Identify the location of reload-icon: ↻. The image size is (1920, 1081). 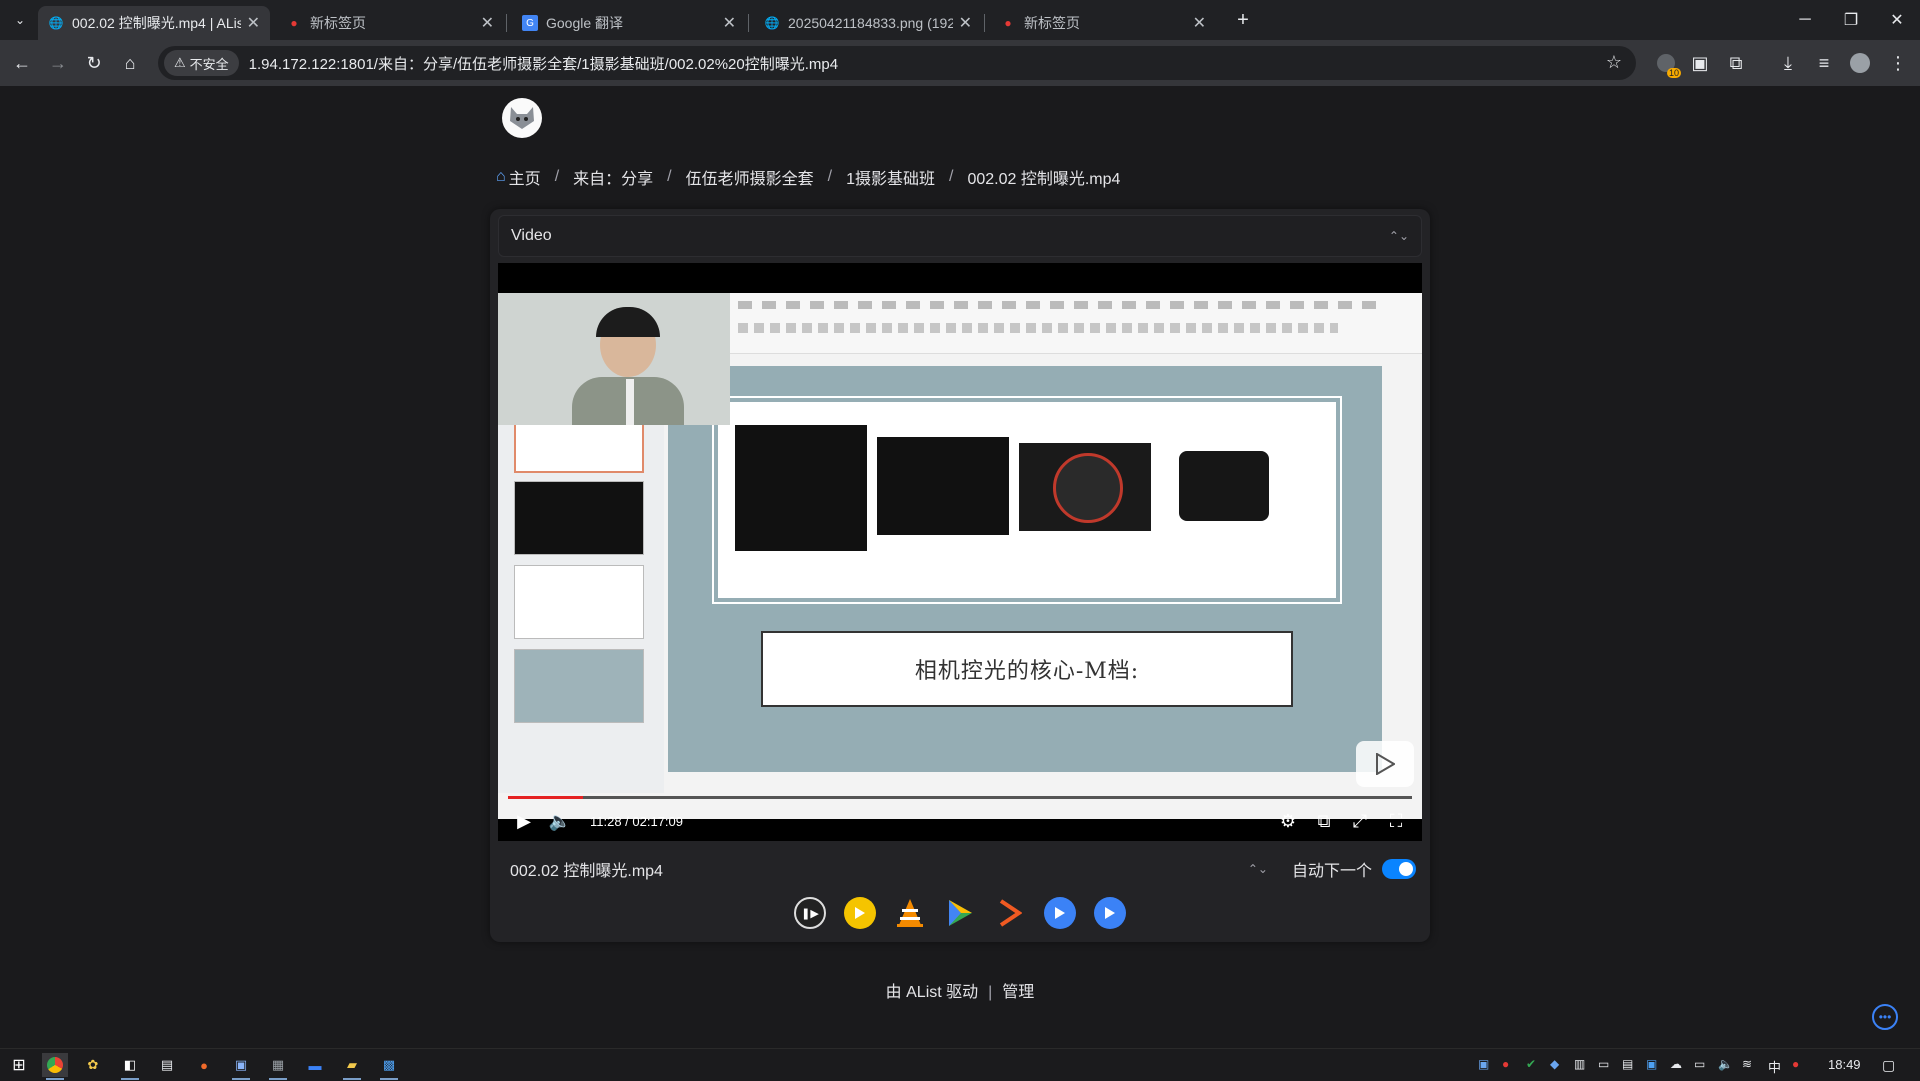
(94, 63).